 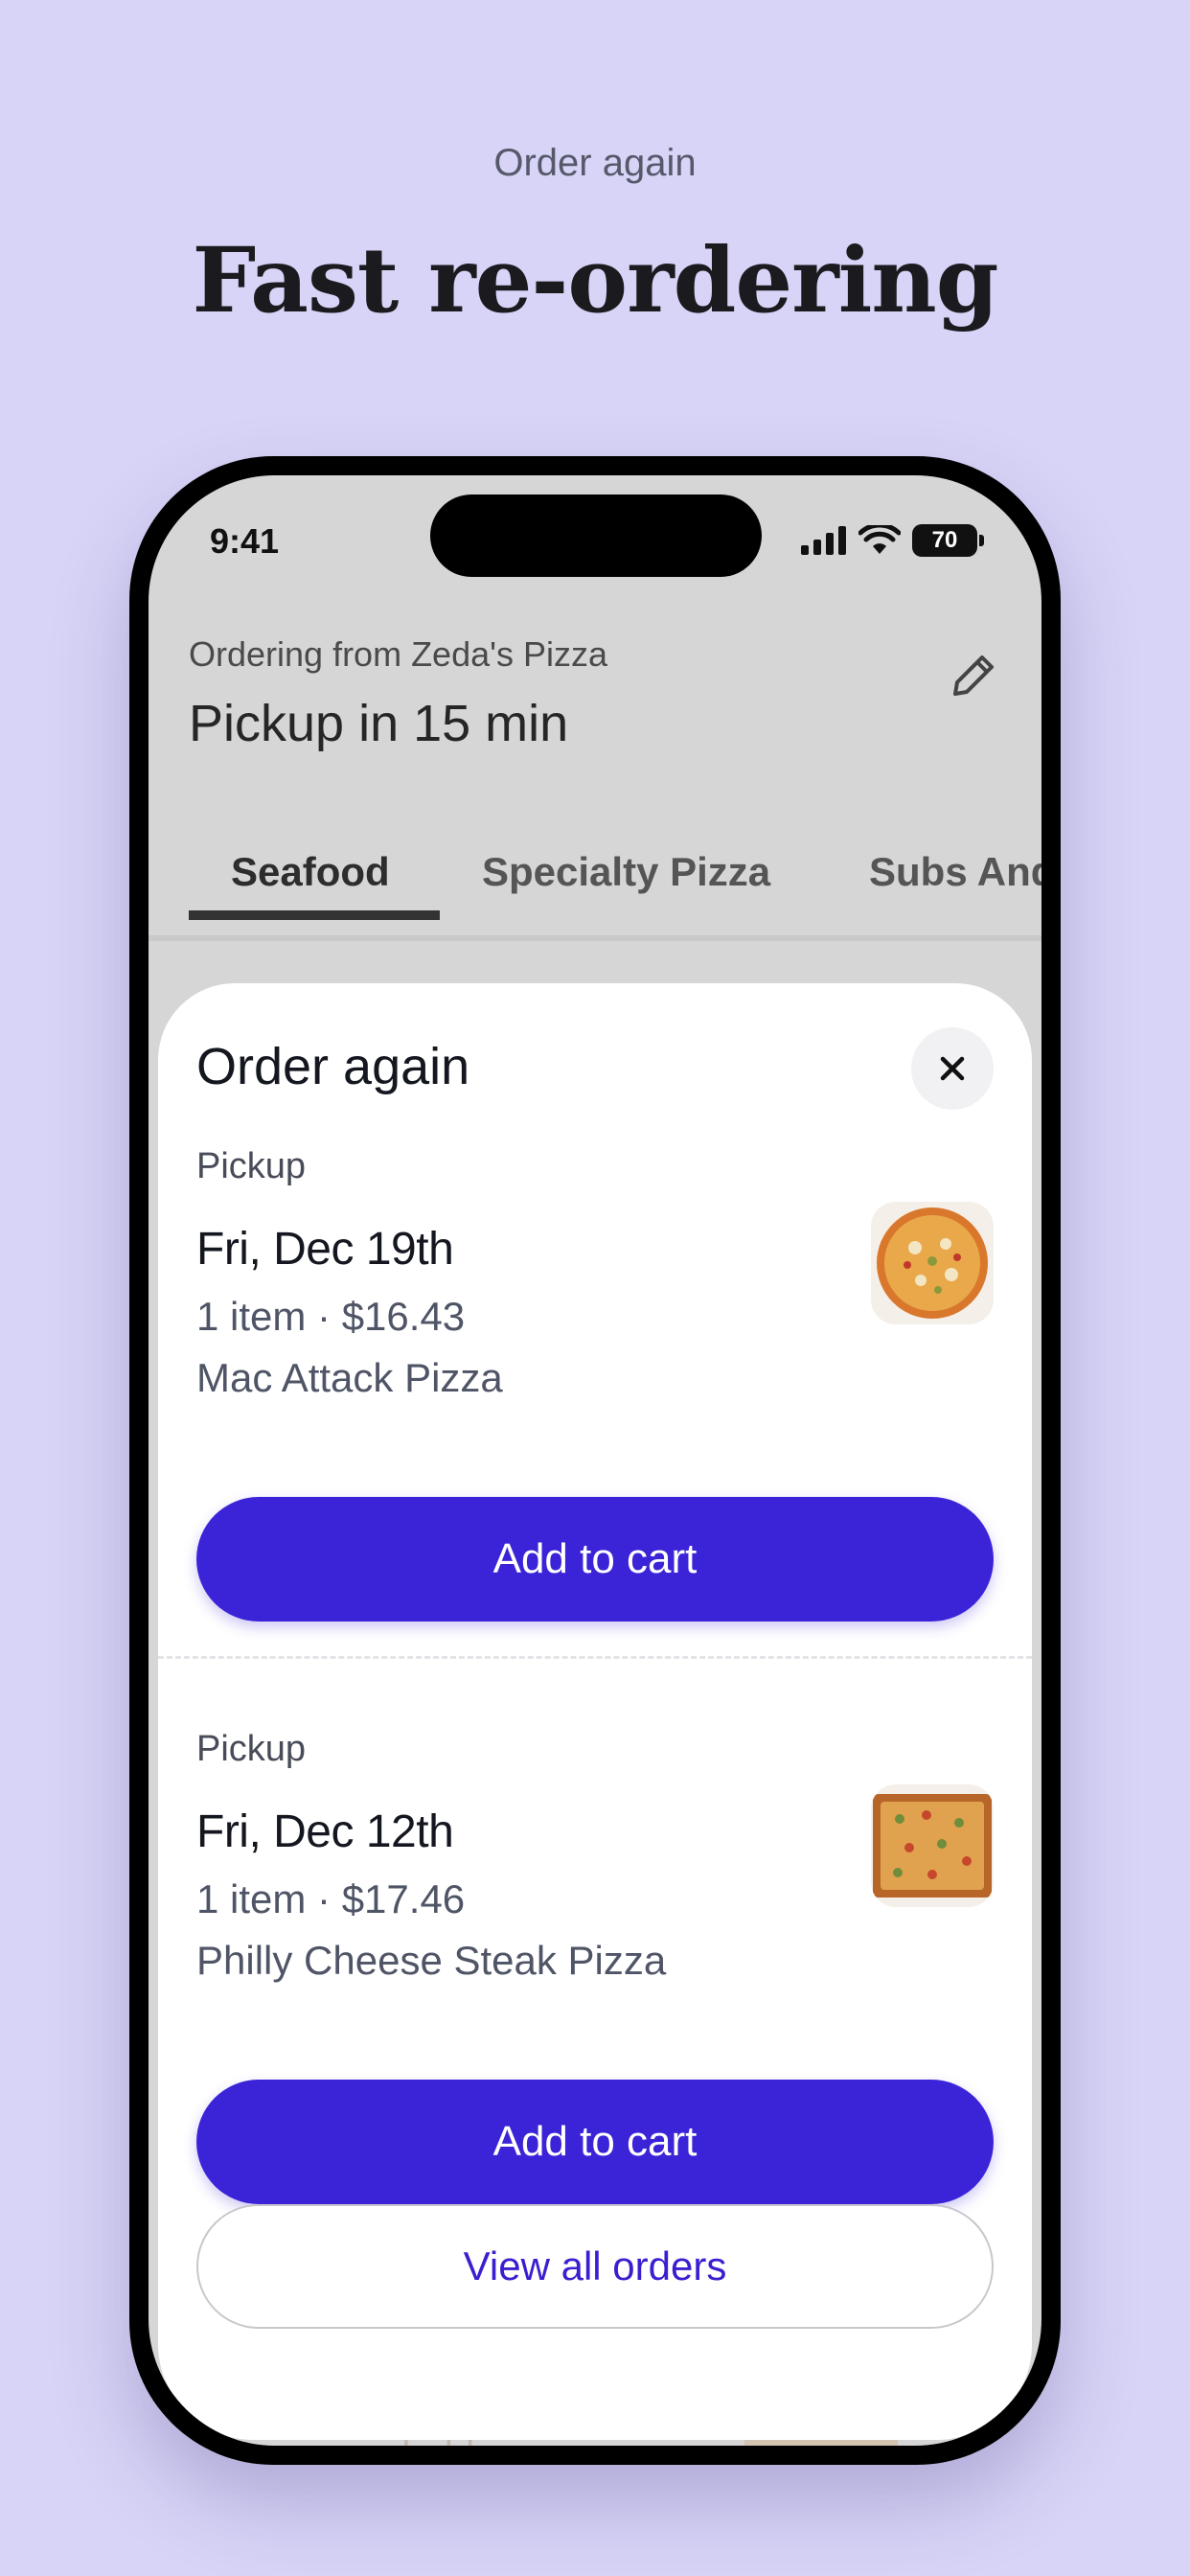 I want to click on tab-seafood: Seafood, so click(x=311, y=872).